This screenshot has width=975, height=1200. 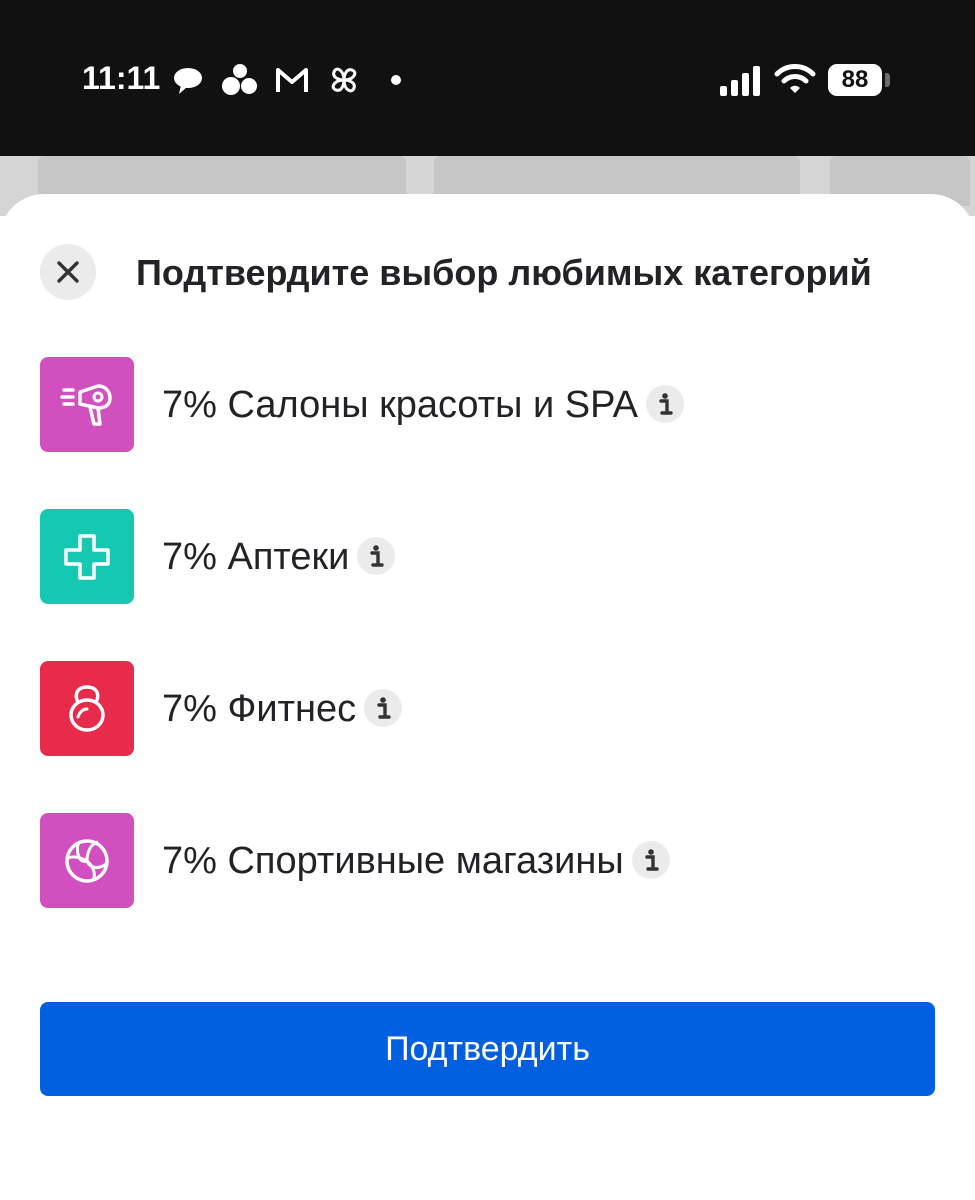 I want to click on hair-dryer-icon, so click(x=86, y=404).